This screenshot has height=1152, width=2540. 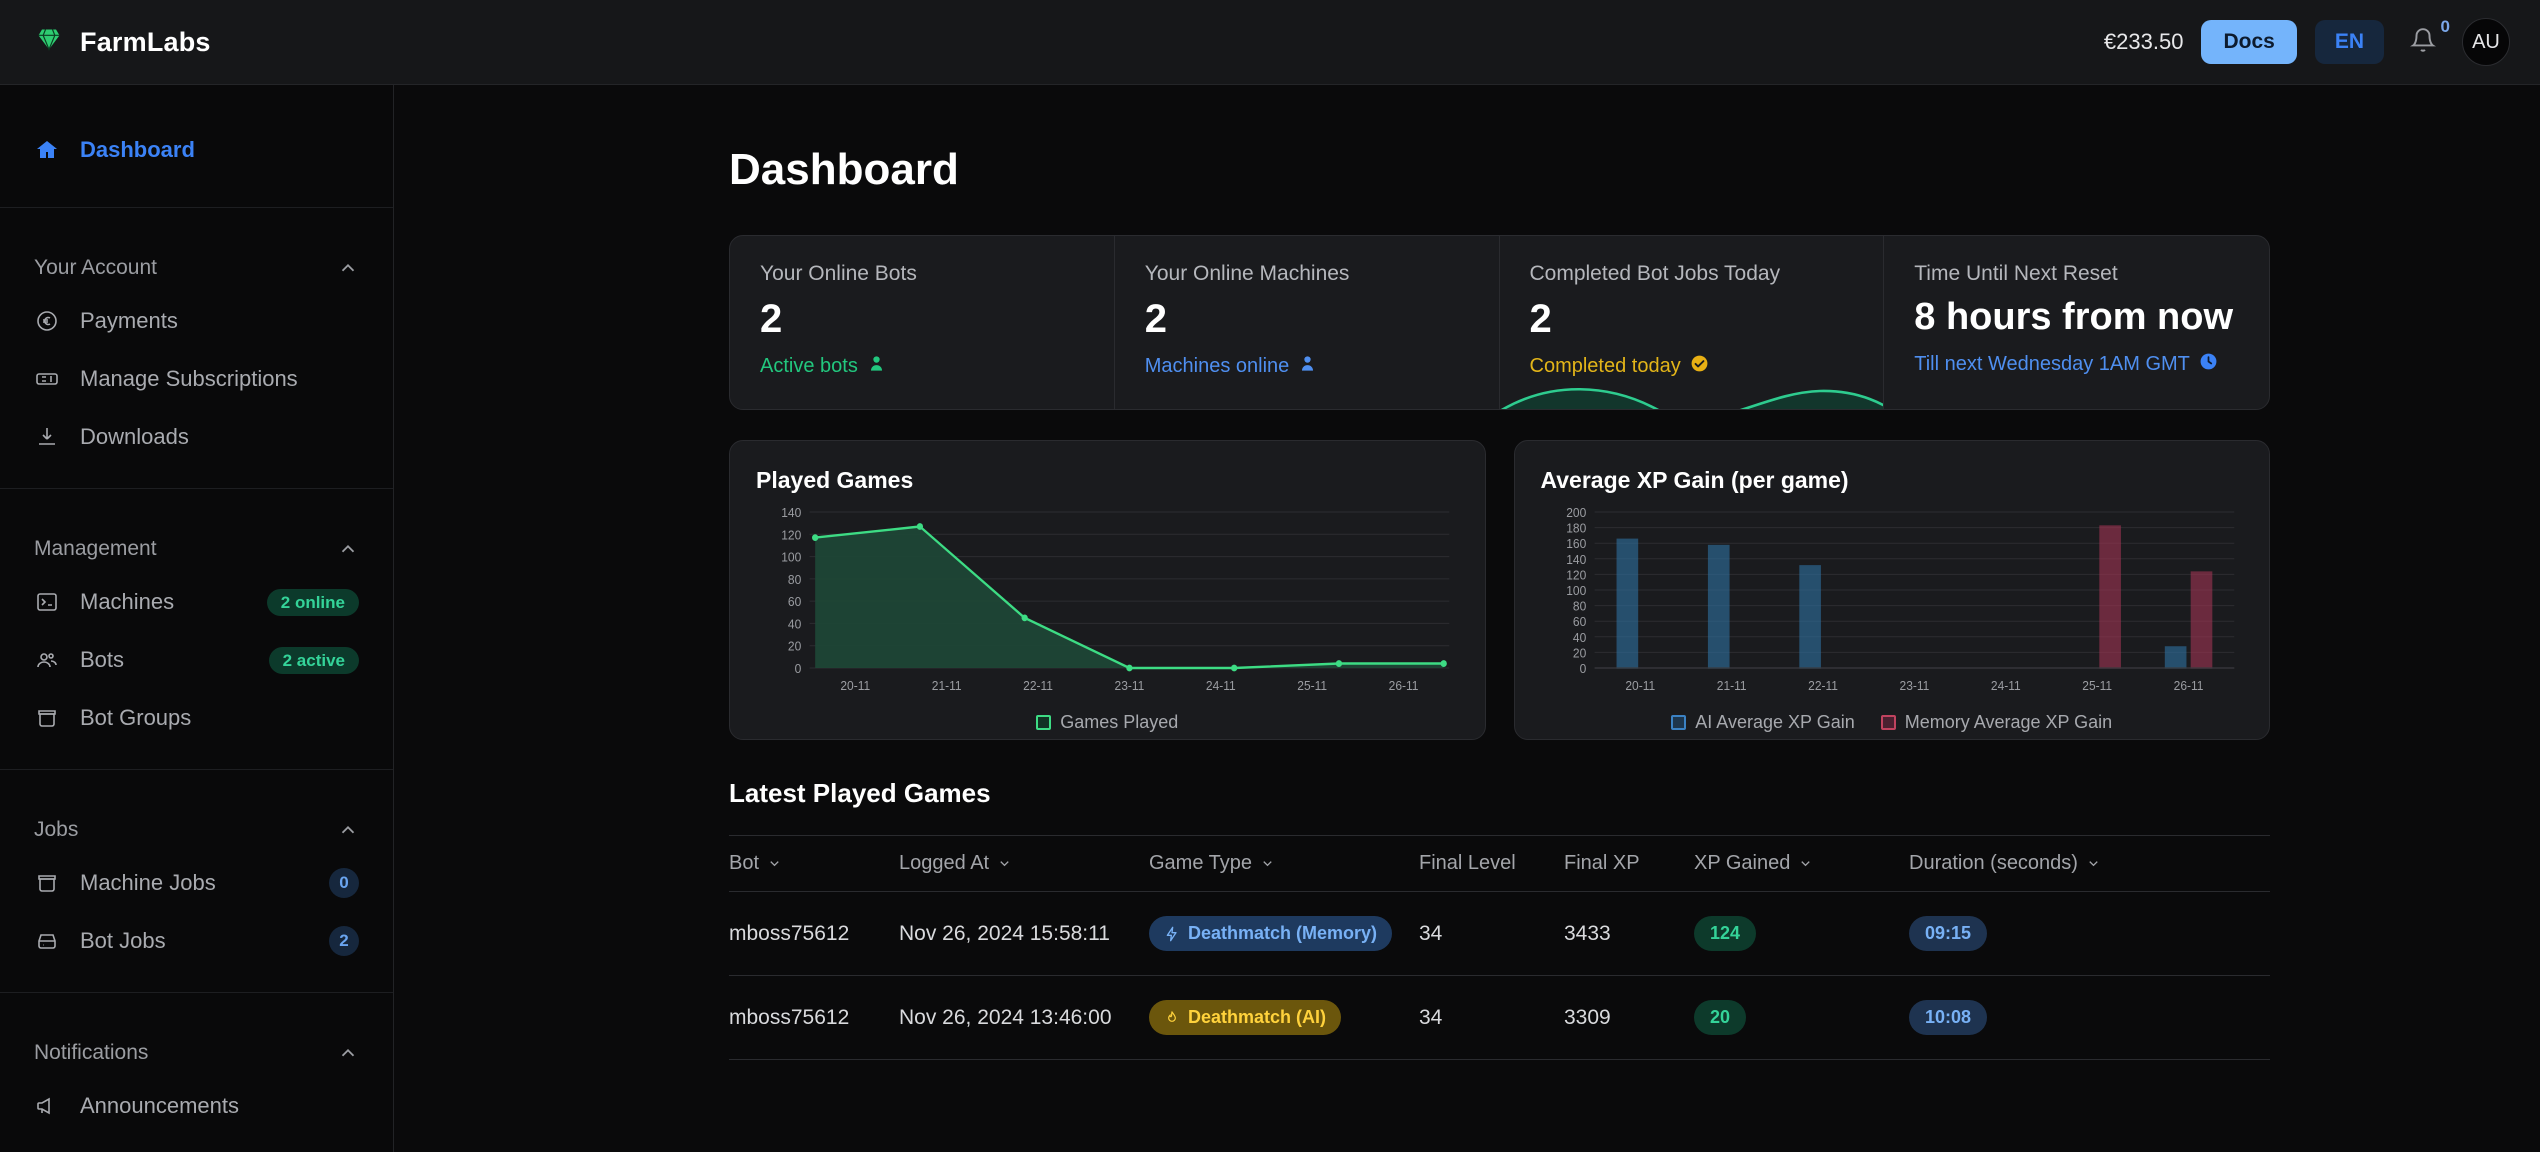 I want to click on column-label: Game Type, so click(x=1201, y=863).